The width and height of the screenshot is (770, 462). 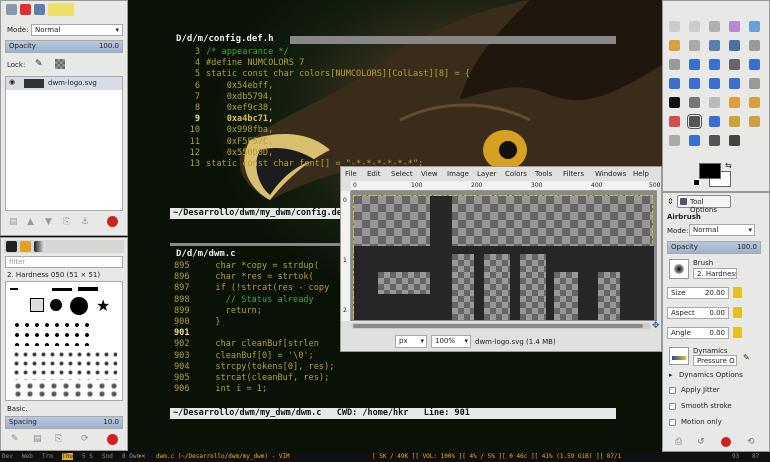 I want to click on dynamics-options-expander: Dynamics Options, so click(x=711, y=375).